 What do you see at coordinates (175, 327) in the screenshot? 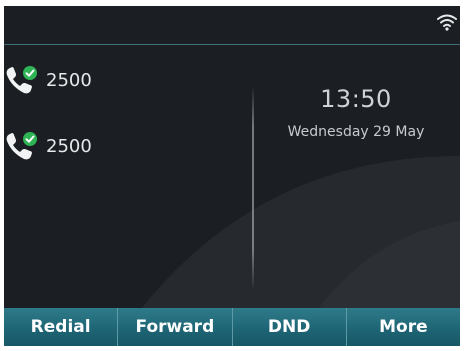
I see `forward-softkey: Forward` at bounding box center [175, 327].